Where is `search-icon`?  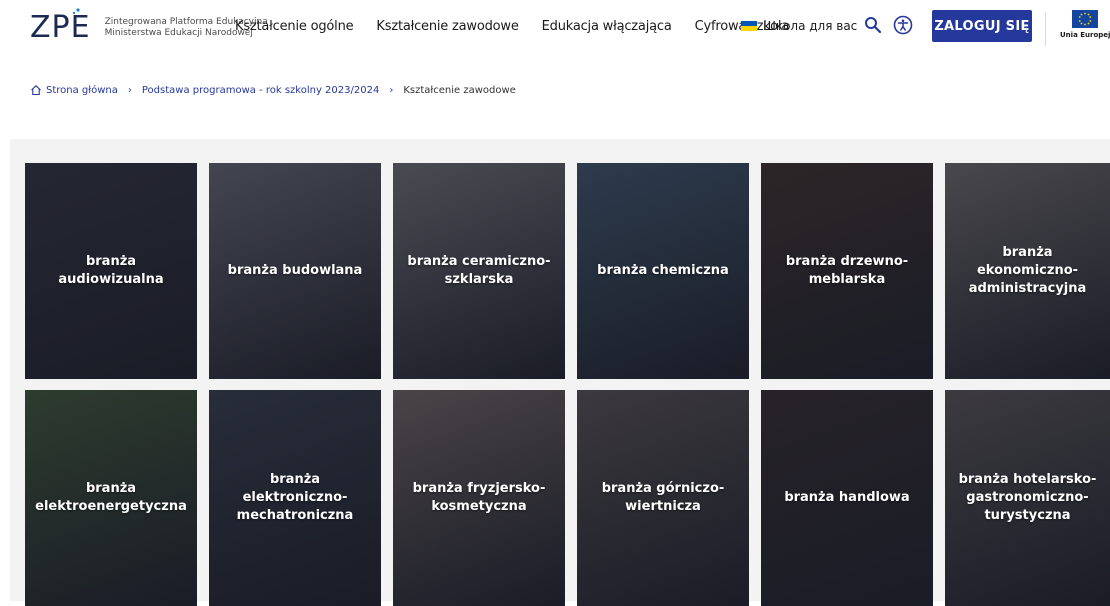
search-icon is located at coordinates (873, 25).